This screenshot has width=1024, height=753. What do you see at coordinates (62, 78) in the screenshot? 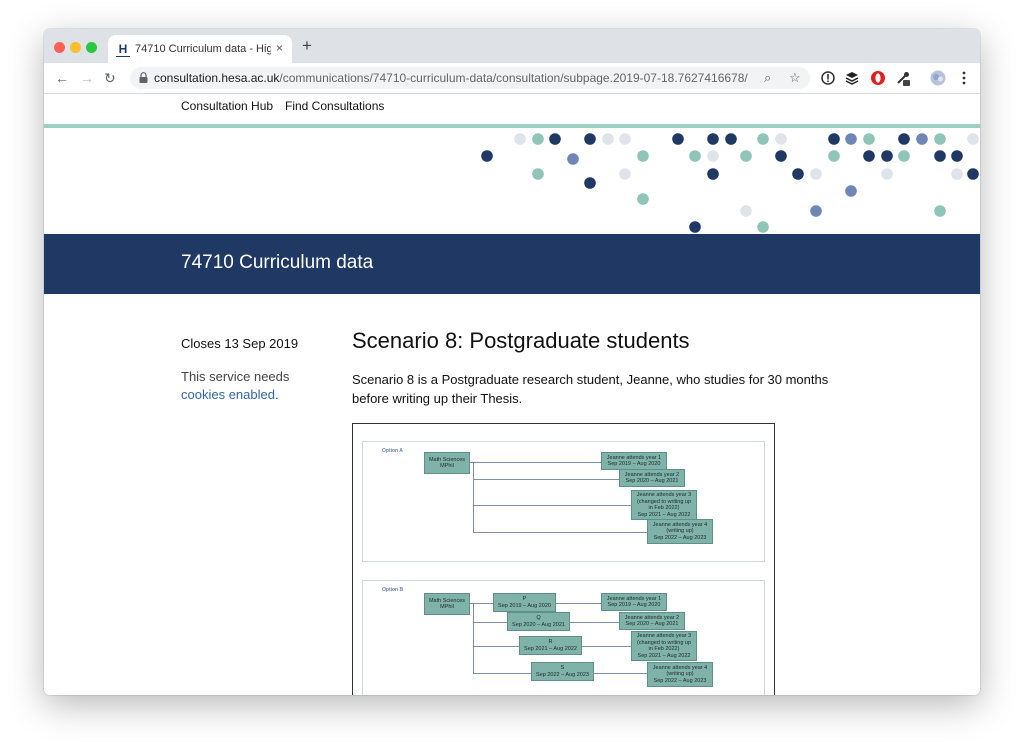
I see `back-arrow-icon: ←` at bounding box center [62, 78].